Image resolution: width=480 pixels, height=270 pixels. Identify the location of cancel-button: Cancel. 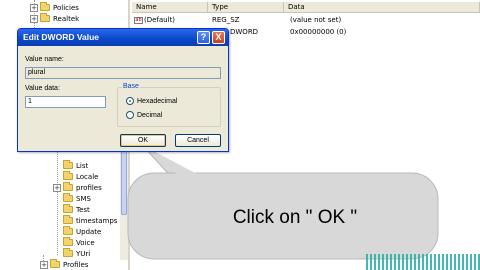
(198, 140).